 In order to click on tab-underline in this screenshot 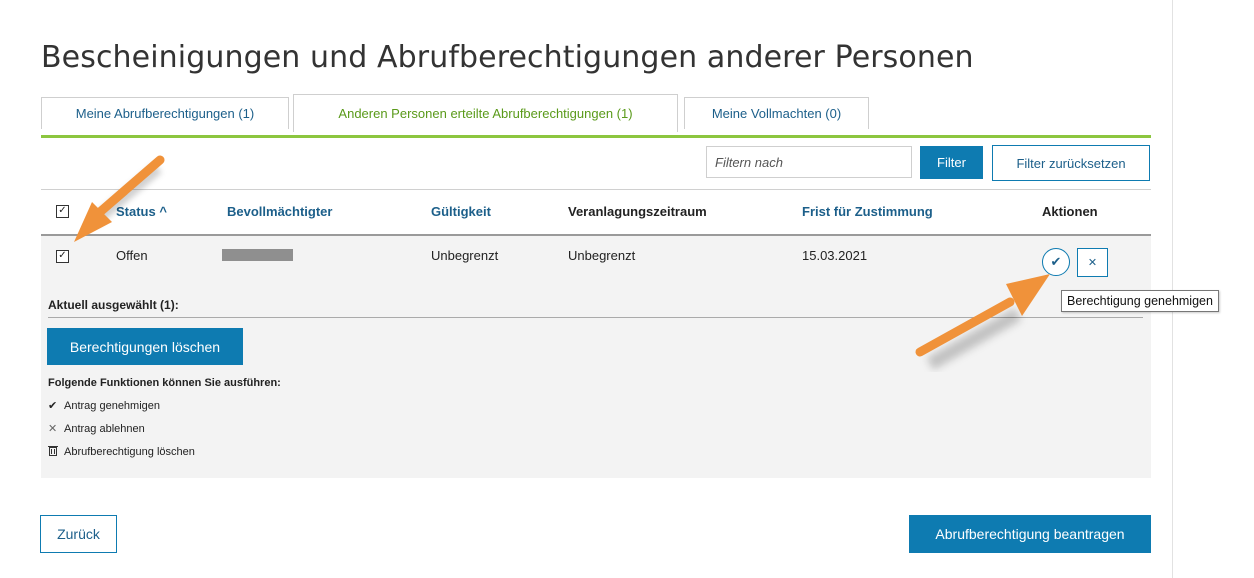, I will do `click(596, 136)`.